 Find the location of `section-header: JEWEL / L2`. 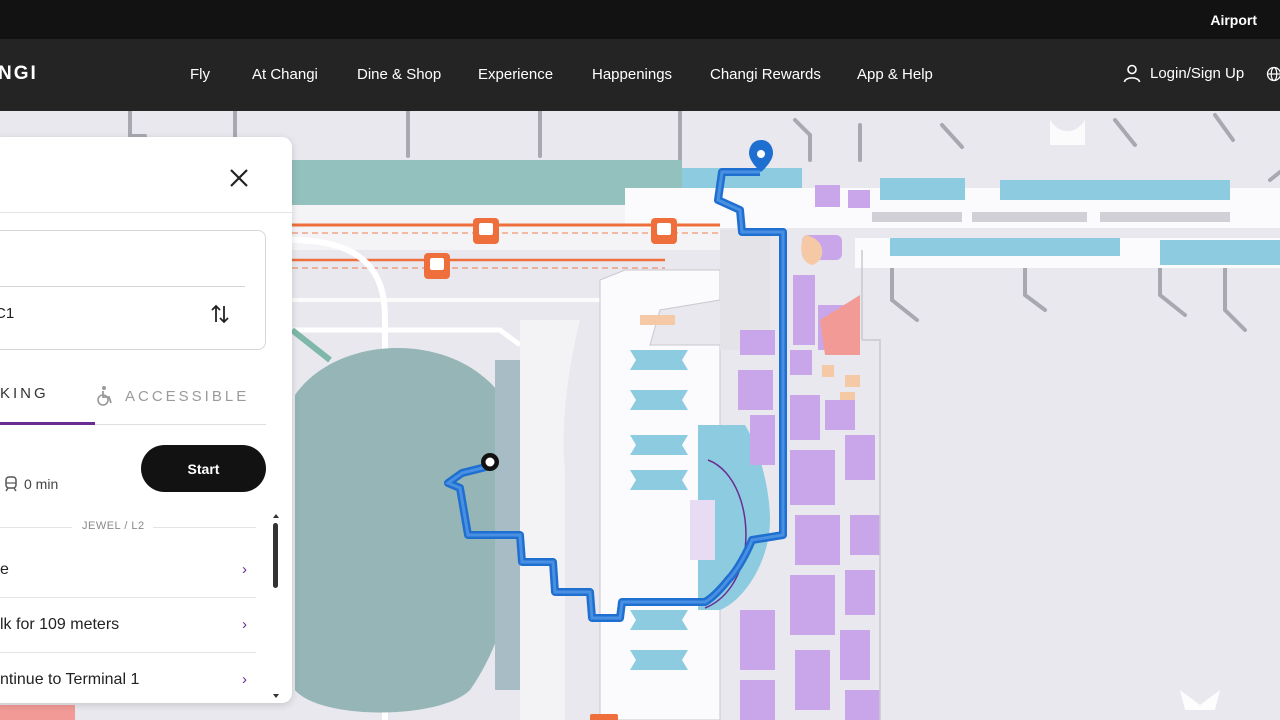

section-header: JEWEL / L2 is located at coordinates (133, 528).